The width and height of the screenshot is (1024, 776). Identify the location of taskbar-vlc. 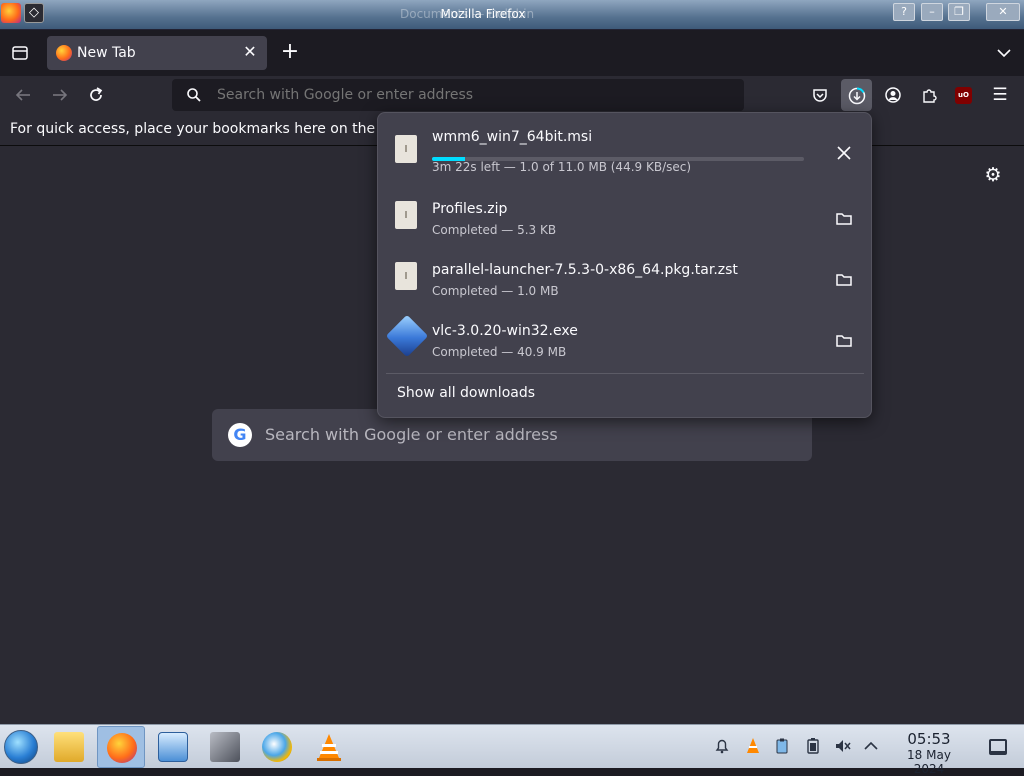
(329, 747).